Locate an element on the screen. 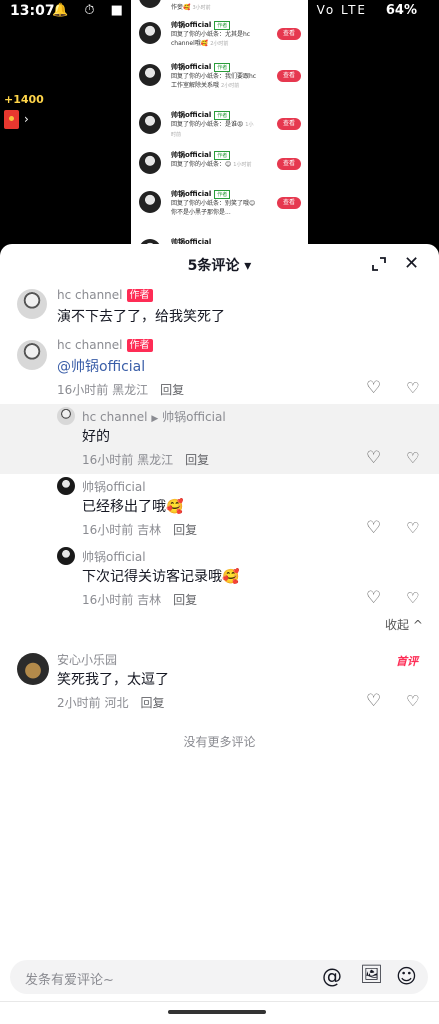 This screenshot has height=1024, width=439. reply-arrow-icon: ▶ is located at coordinates (155, 419).